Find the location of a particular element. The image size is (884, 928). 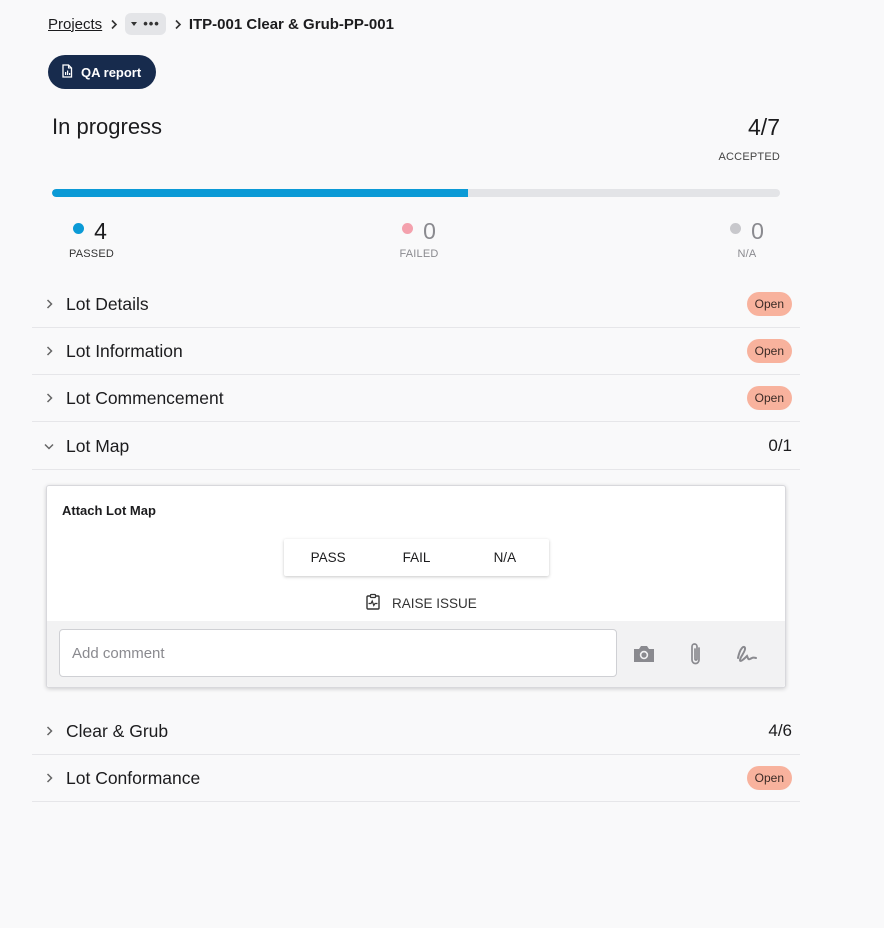

section-lot-map: Lot Map 0/1 is located at coordinates (416, 446).